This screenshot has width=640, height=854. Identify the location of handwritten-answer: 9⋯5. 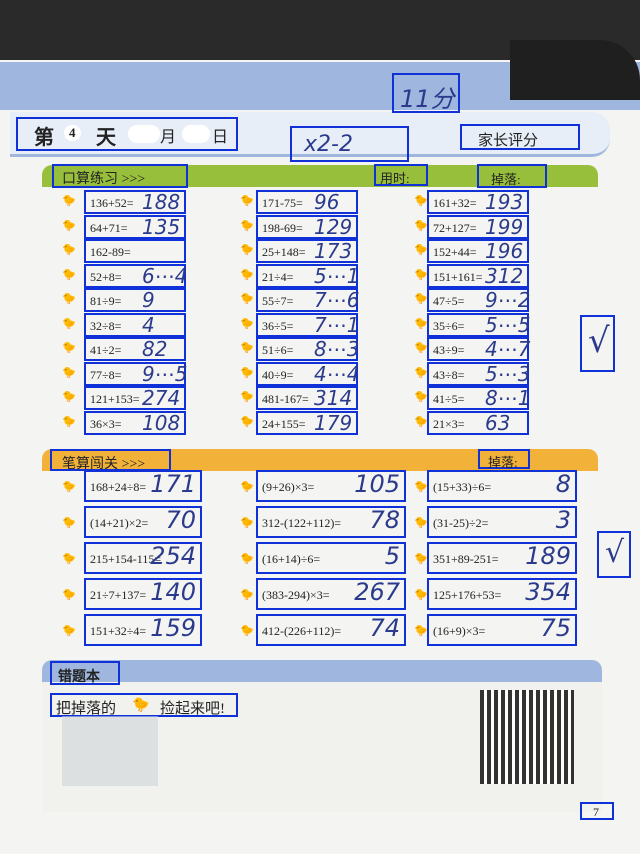
(165, 373).